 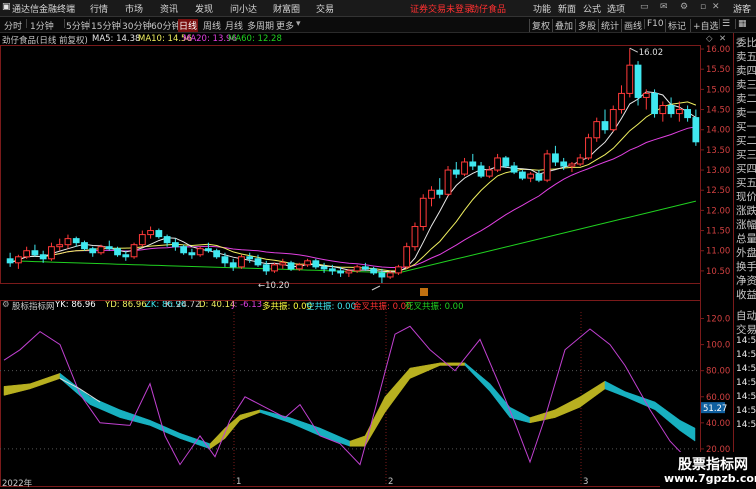 I want to click on menu-wenxiaoda: 问小达, so click(x=243, y=8).